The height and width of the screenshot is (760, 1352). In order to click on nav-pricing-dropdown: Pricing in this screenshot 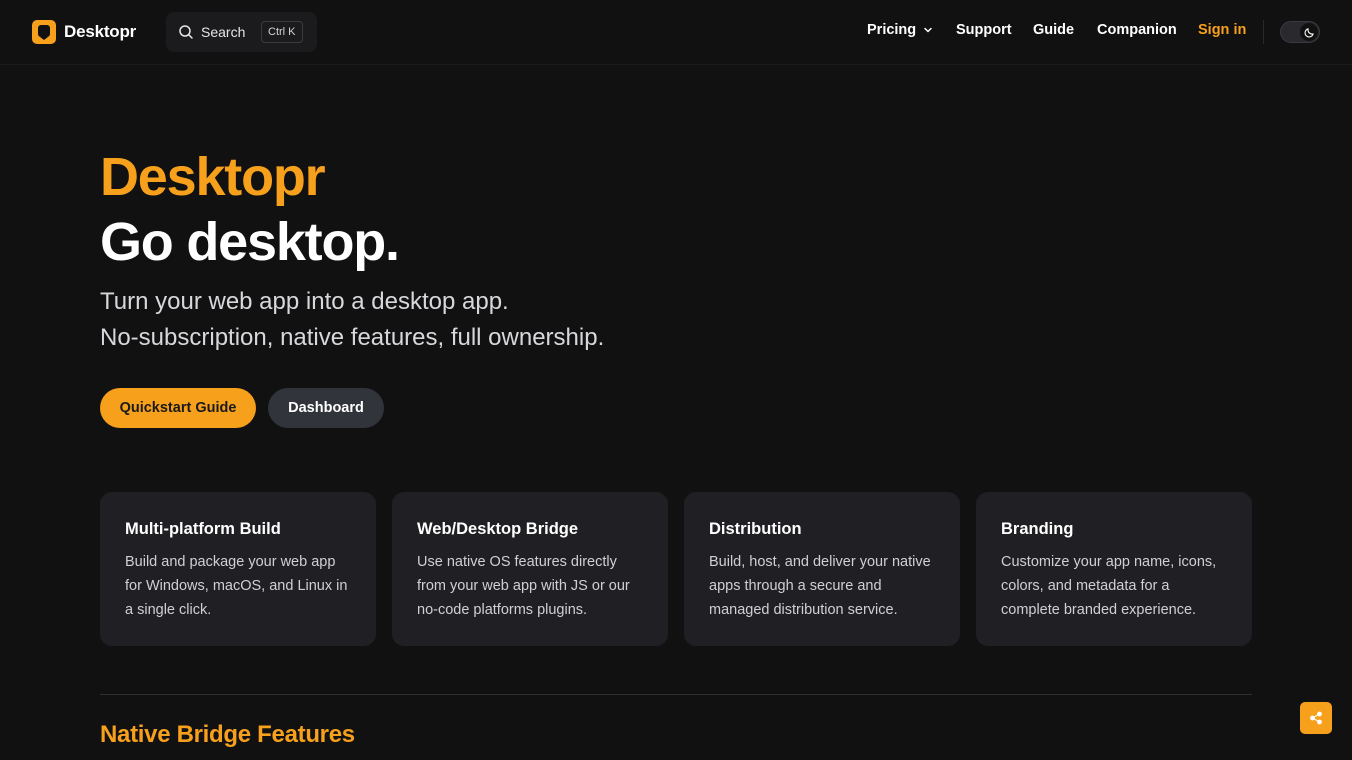, I will do `click(900, 30)`.